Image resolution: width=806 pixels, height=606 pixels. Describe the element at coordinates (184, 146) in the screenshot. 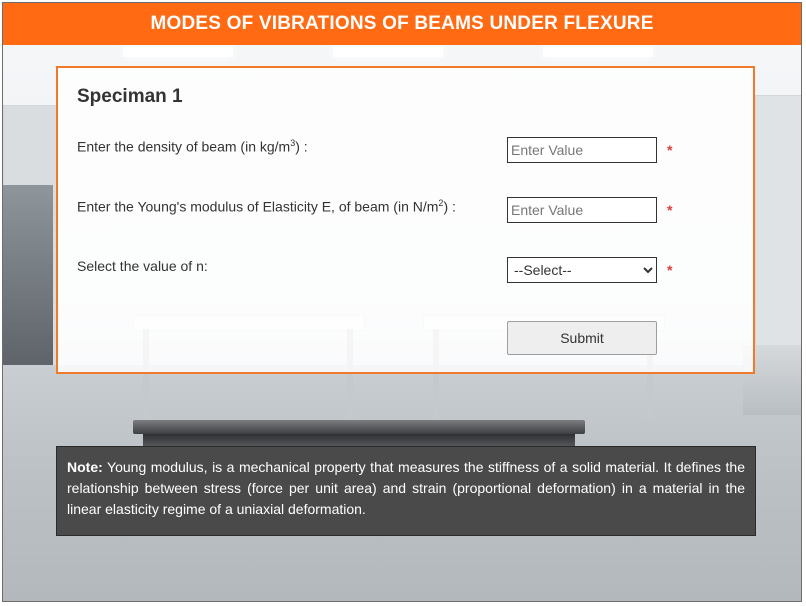

I see `density-label-text: Enter the density of beam (in kg/m` at that location.